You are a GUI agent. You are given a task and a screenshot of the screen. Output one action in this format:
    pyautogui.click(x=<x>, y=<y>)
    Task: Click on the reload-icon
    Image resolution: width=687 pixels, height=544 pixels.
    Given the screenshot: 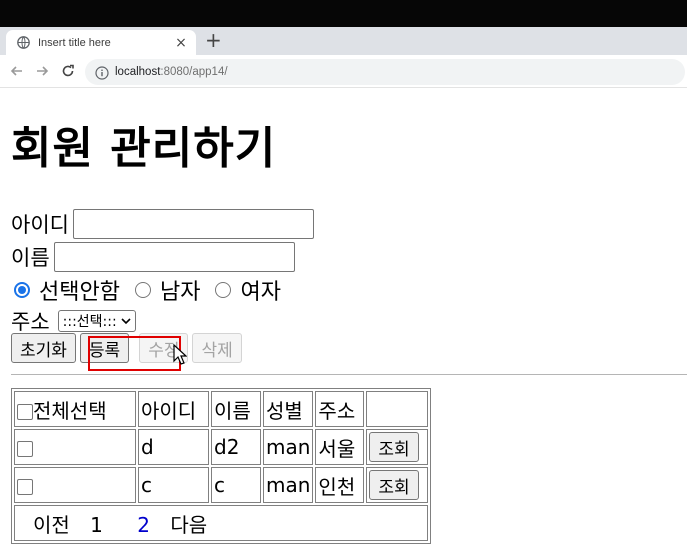 What is the action you would take?
    pyautogui.click(x=68, y=71)
    